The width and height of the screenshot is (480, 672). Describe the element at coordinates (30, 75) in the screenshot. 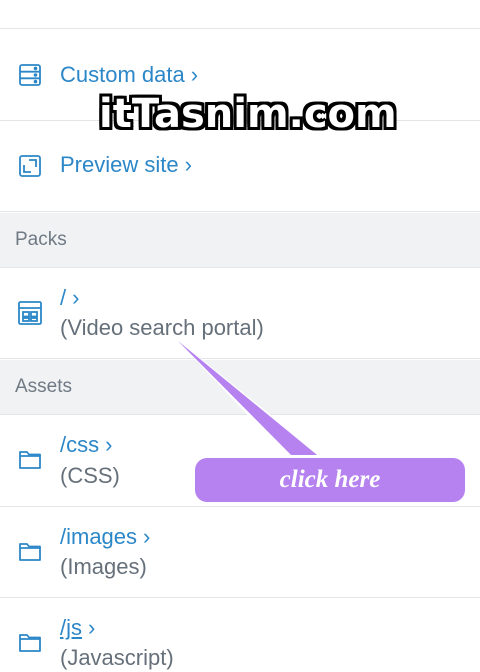

I see `server-icon` at that location.